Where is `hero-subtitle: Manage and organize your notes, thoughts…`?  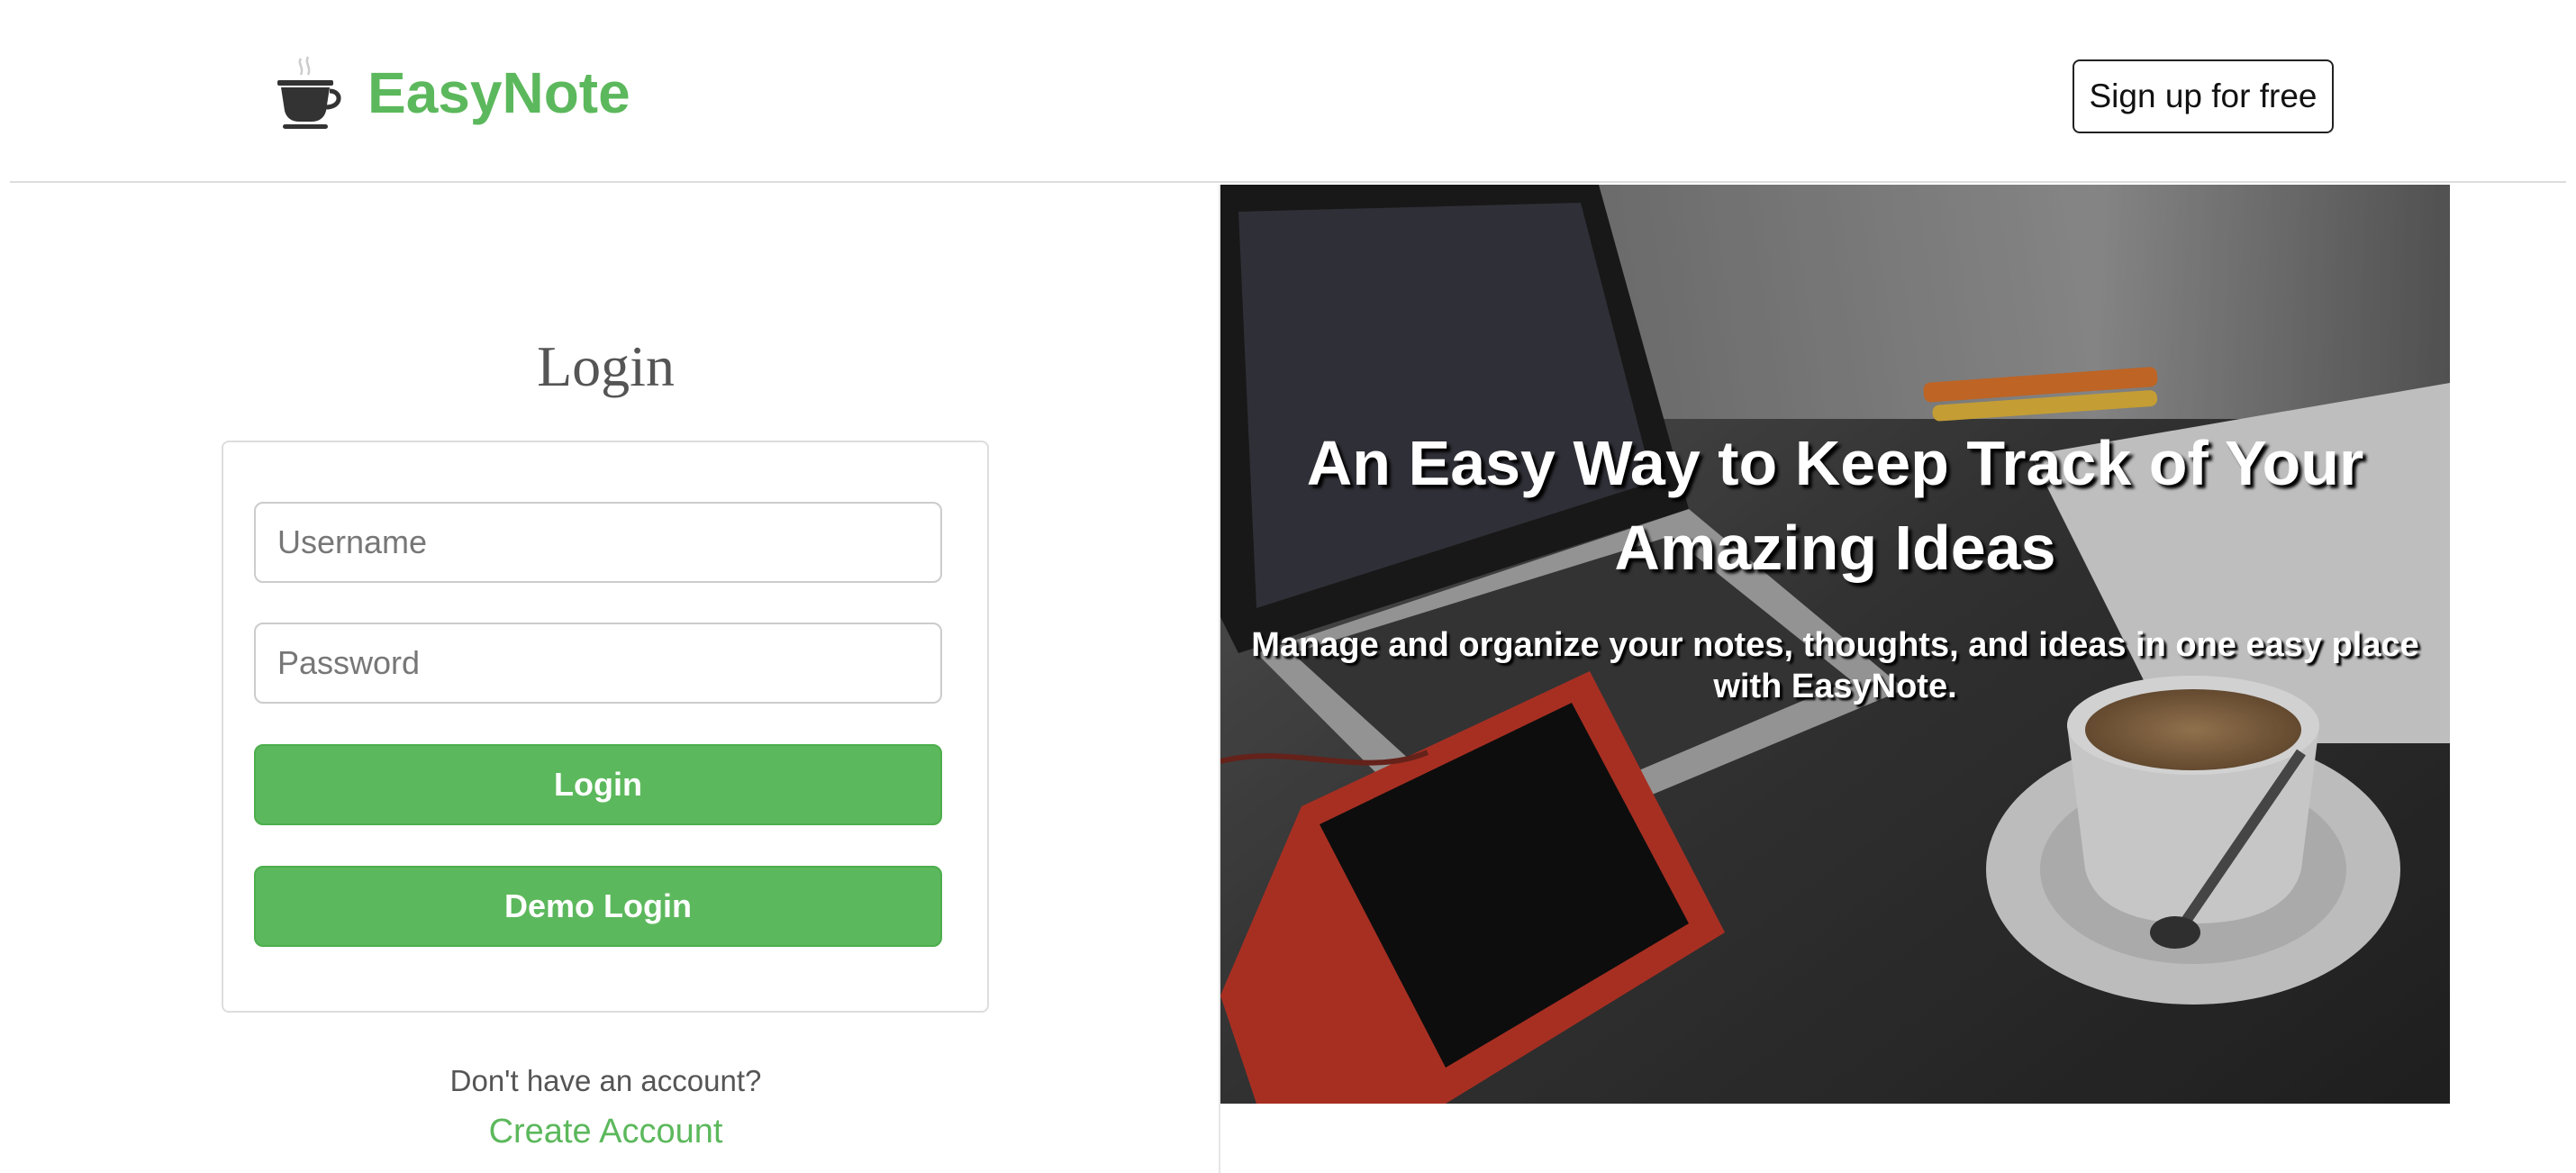
hero-subtitle: Manage and organize your notes, thoughts… is located at coordinates (1835, 665).